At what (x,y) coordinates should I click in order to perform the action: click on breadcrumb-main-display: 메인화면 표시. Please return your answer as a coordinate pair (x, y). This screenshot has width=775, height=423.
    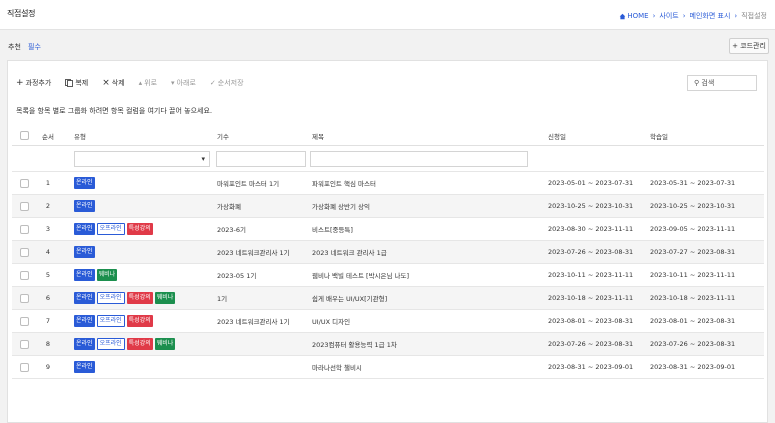
    Looking at the image, I should click on (710, 16).